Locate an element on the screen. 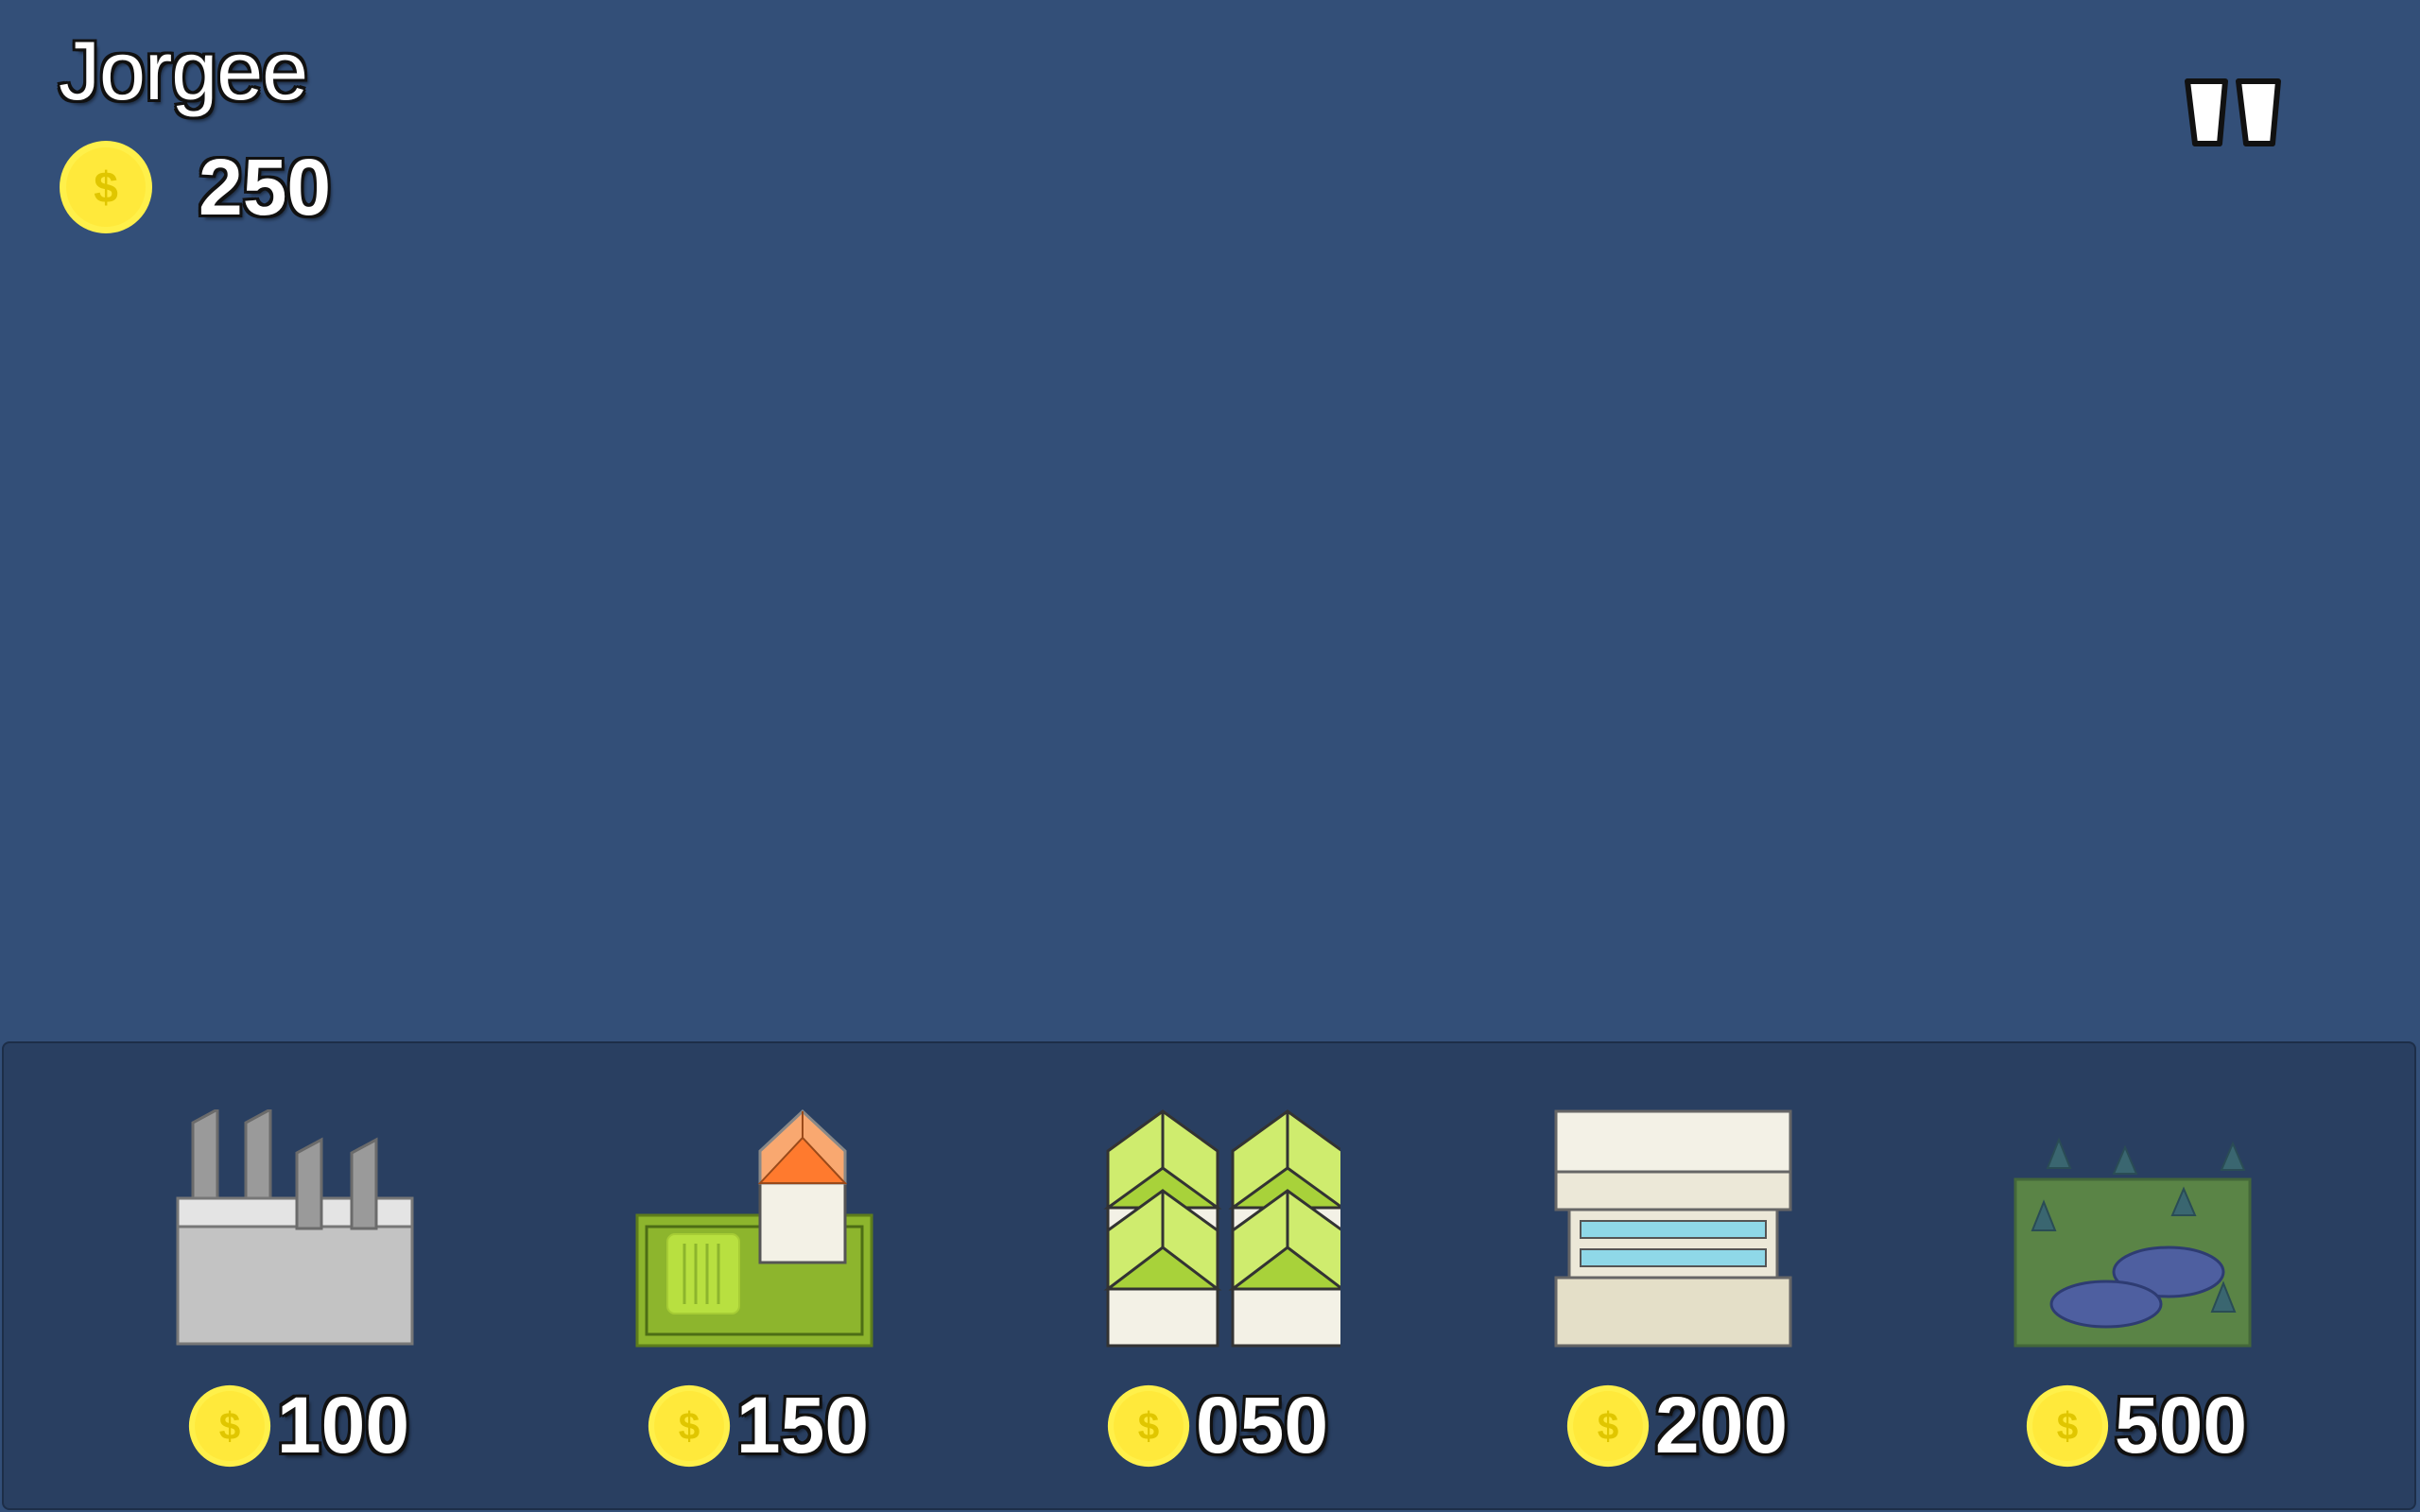  price-tag: $ 100 is located at coordinates (298, 1425).